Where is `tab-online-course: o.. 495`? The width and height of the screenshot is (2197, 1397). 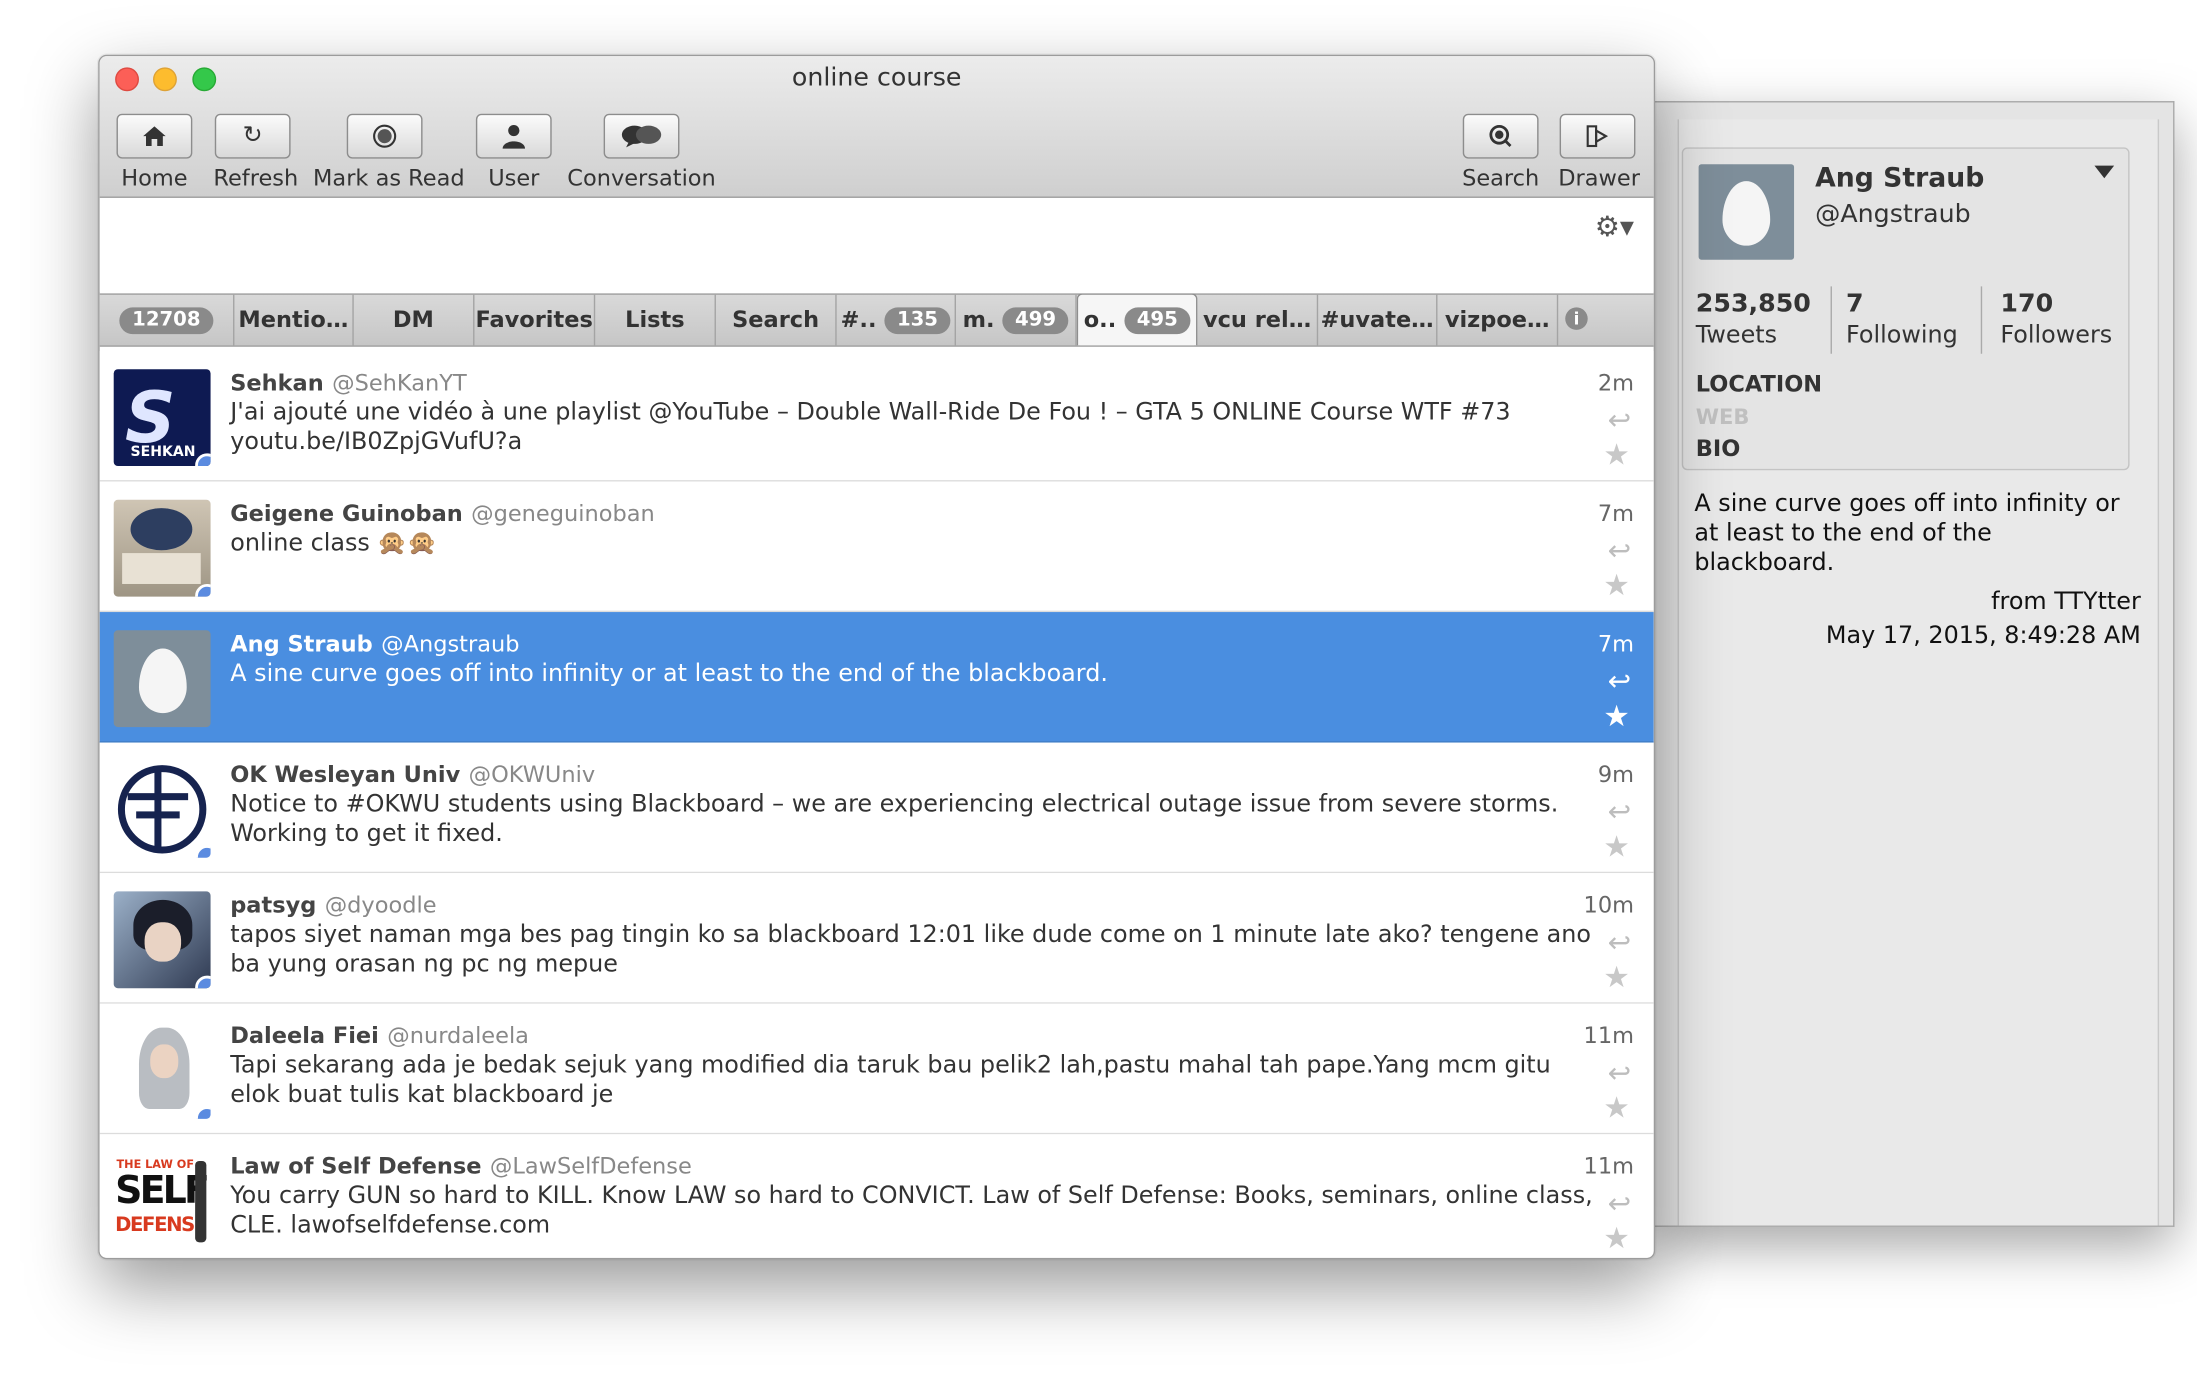
tab-online-course: o.. 495 is located at coordinates (1137, 319).